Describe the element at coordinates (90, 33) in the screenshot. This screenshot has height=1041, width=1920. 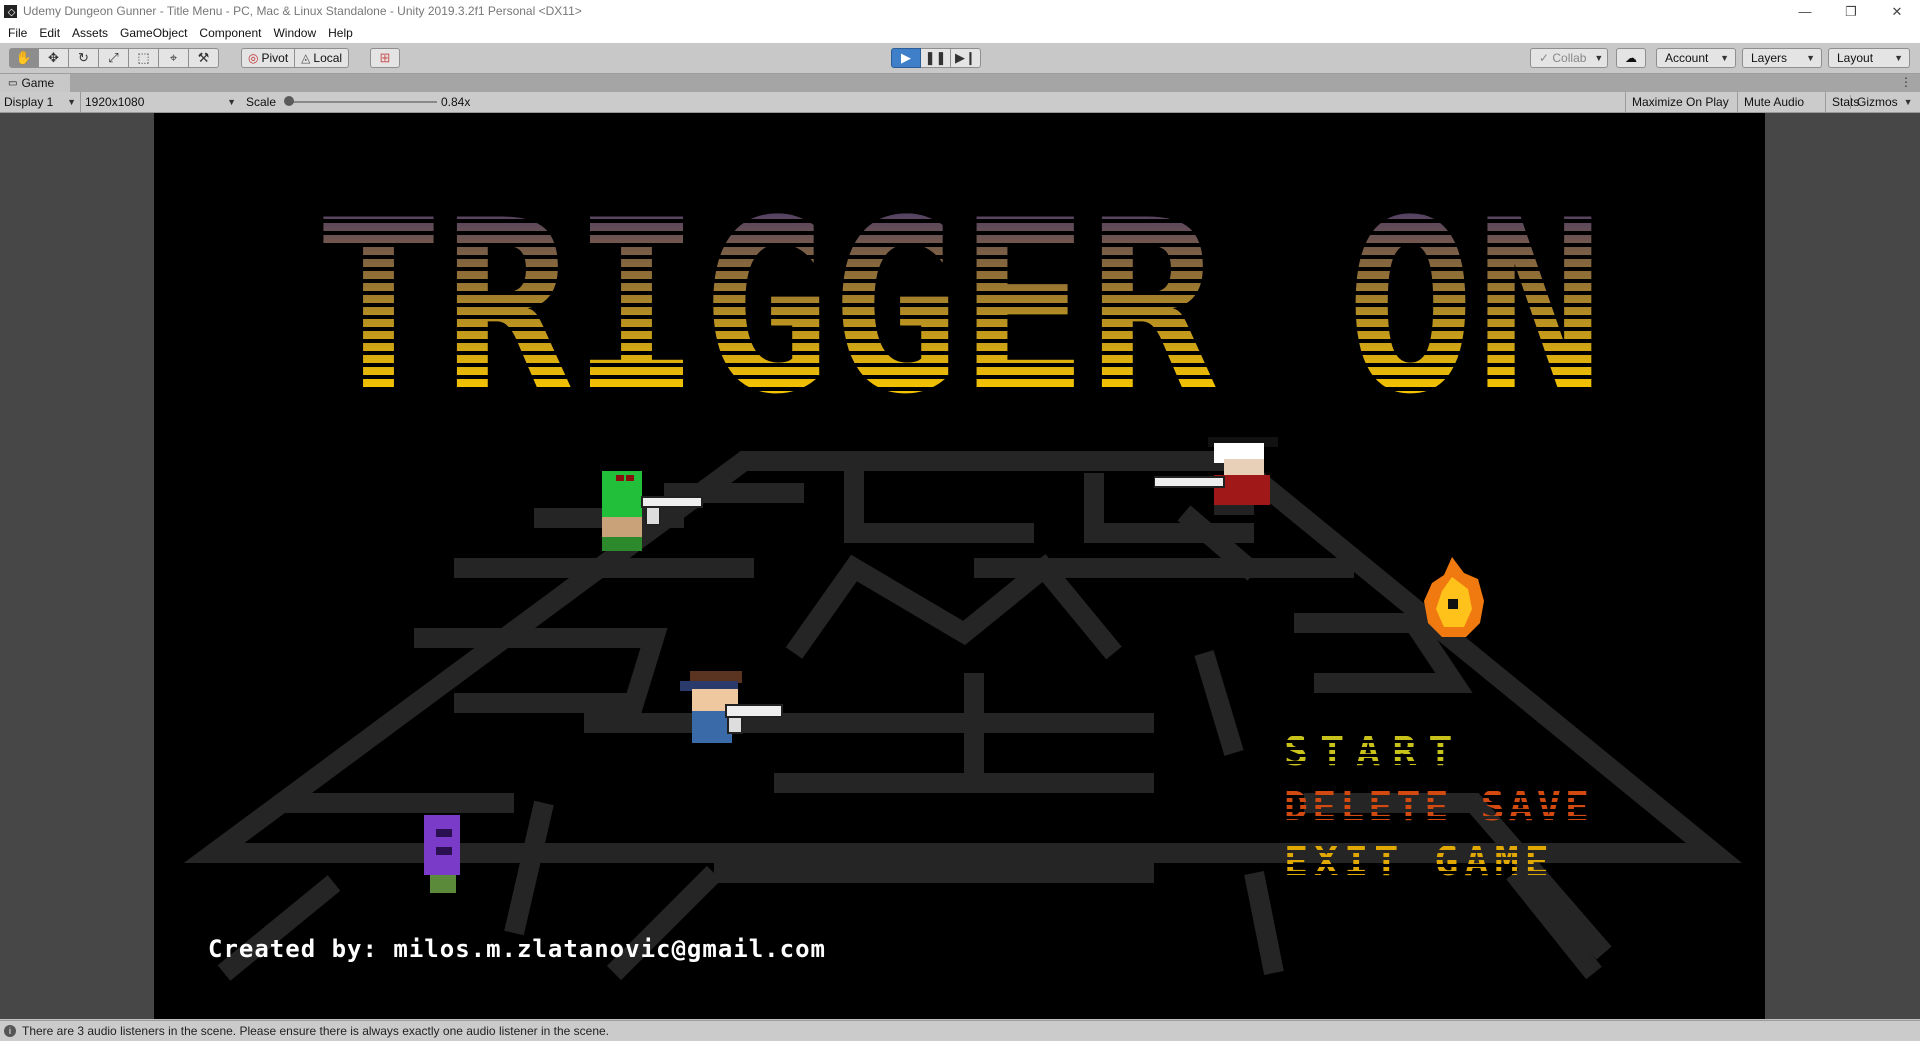
I see `menu-assets: Assets` at that location.